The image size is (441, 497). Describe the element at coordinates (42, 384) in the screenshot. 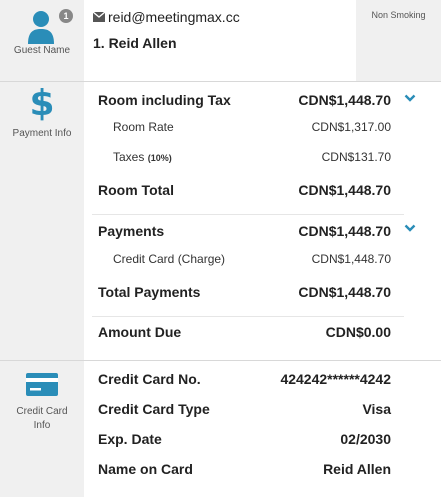

I see `credit-card-icon` at that location.